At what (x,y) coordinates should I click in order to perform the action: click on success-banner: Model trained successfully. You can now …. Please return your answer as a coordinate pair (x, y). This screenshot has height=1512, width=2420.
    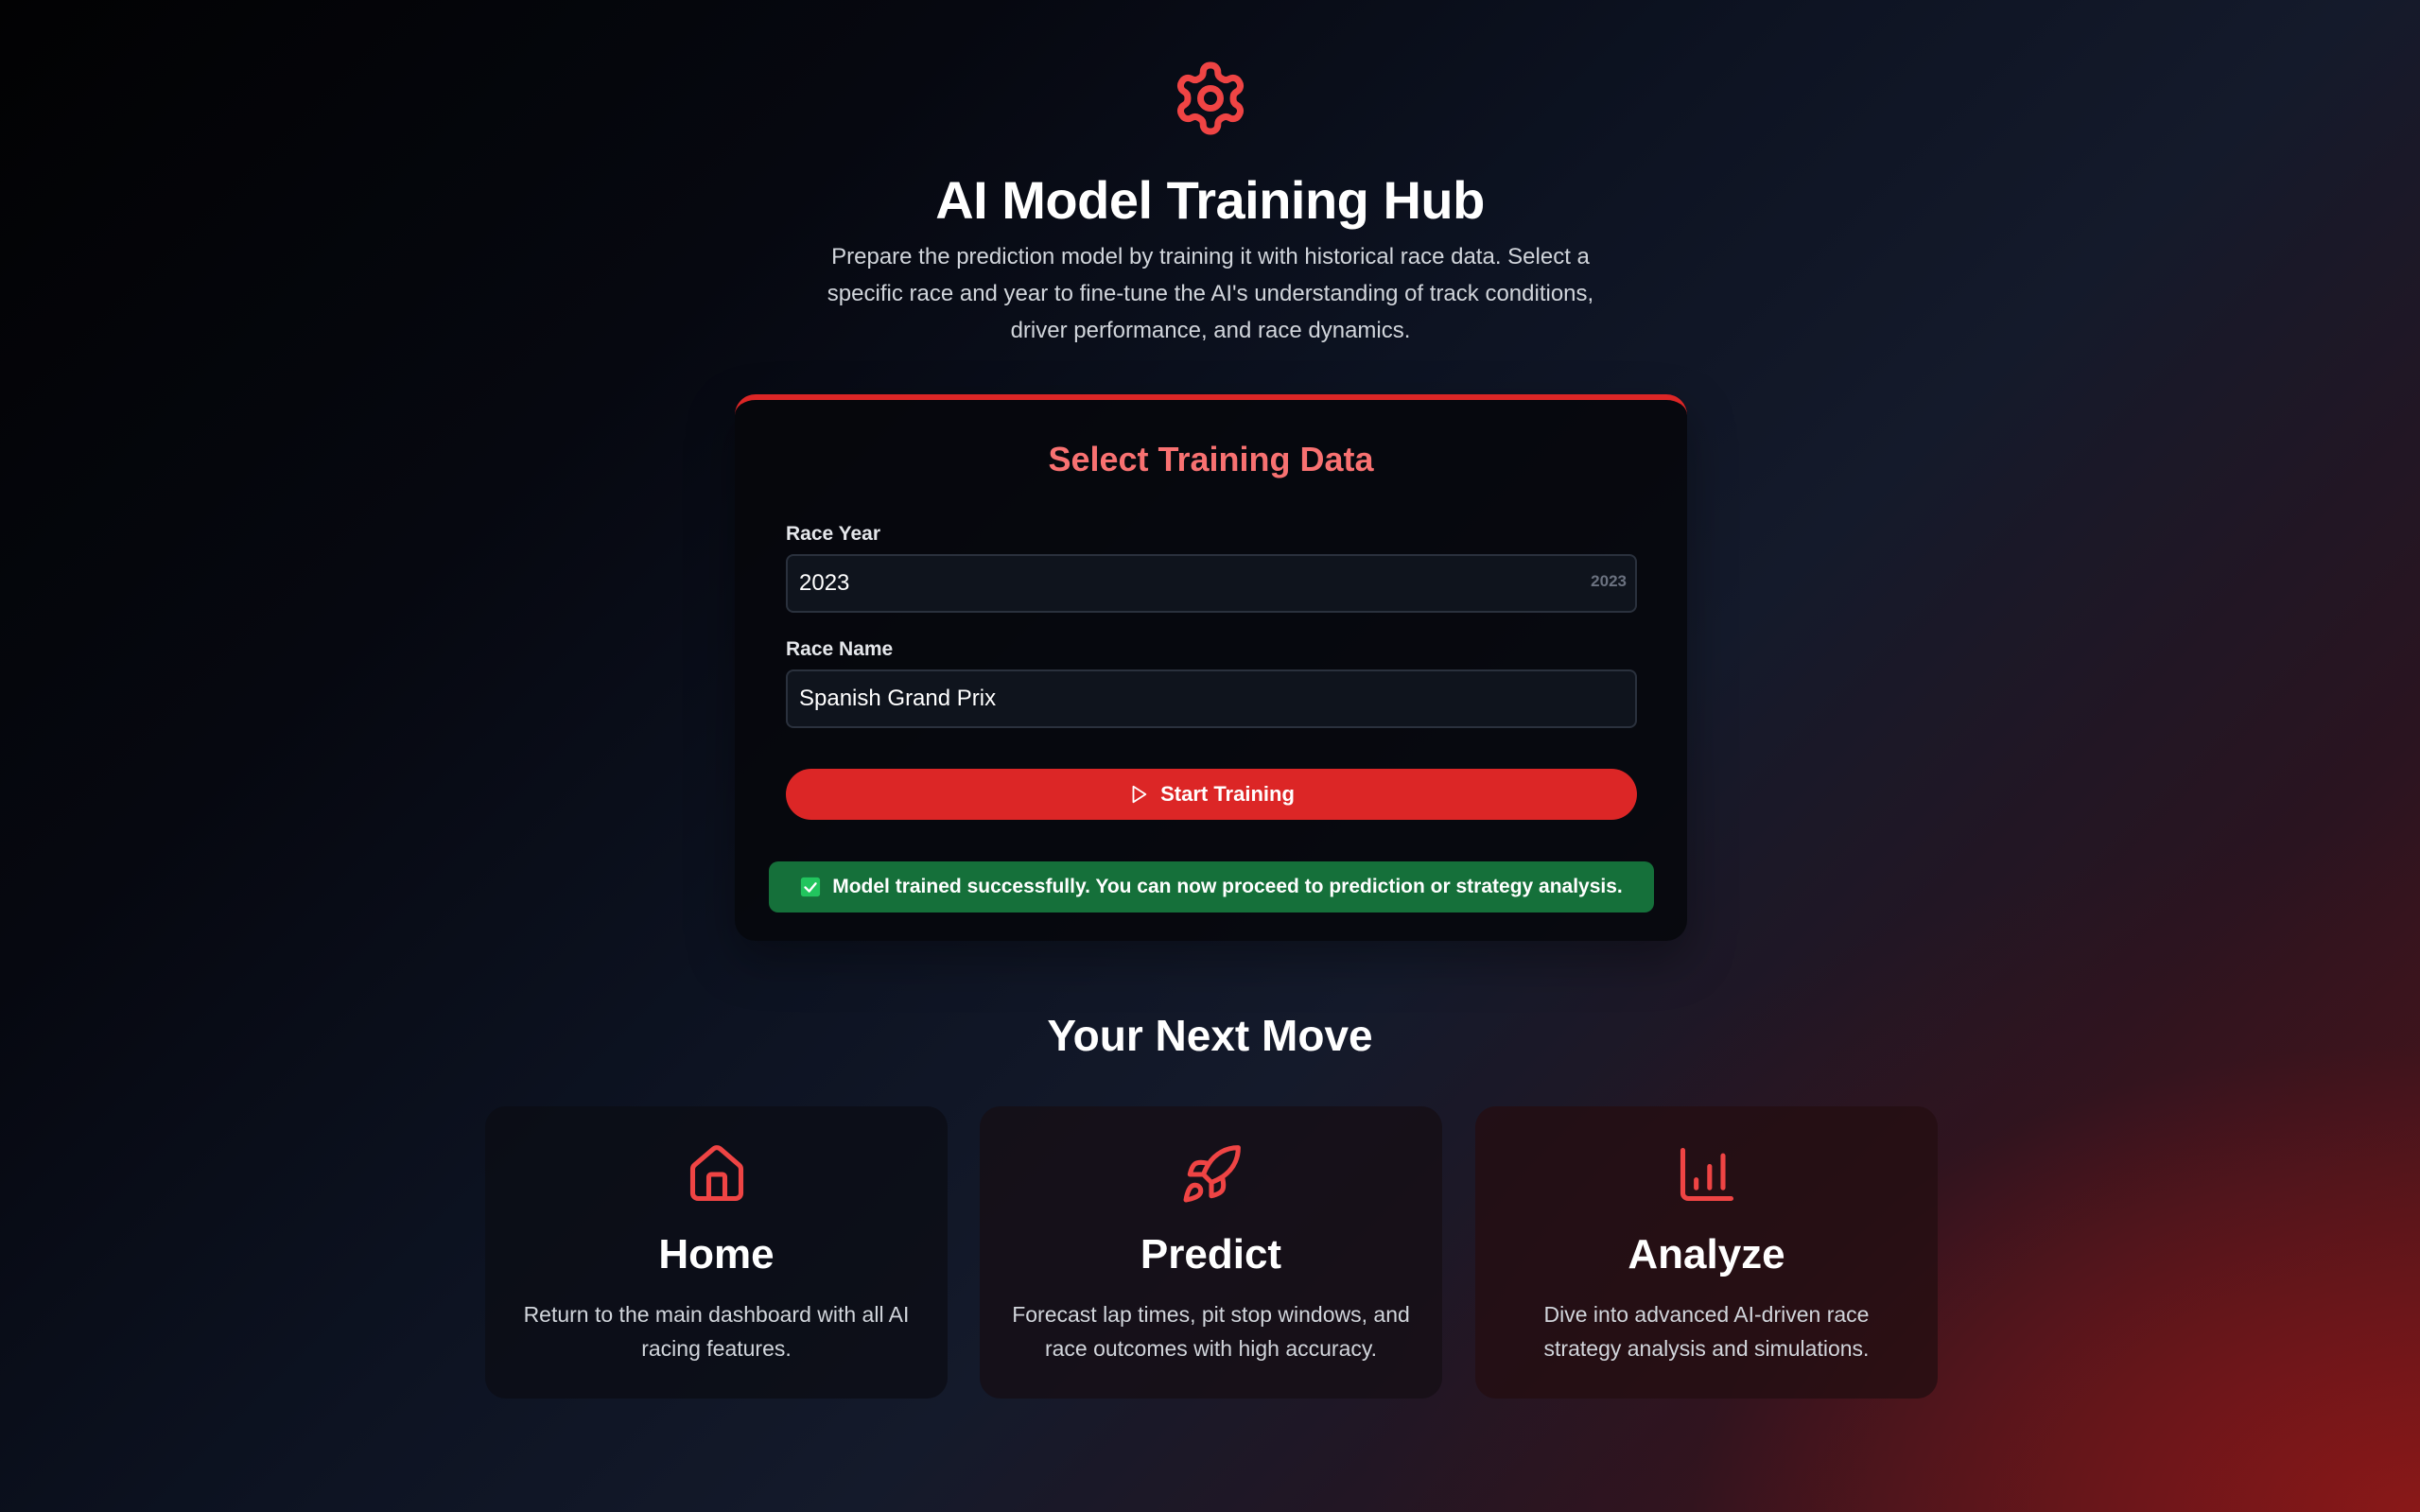
    Looking at the image, I should click on (1212, 886).